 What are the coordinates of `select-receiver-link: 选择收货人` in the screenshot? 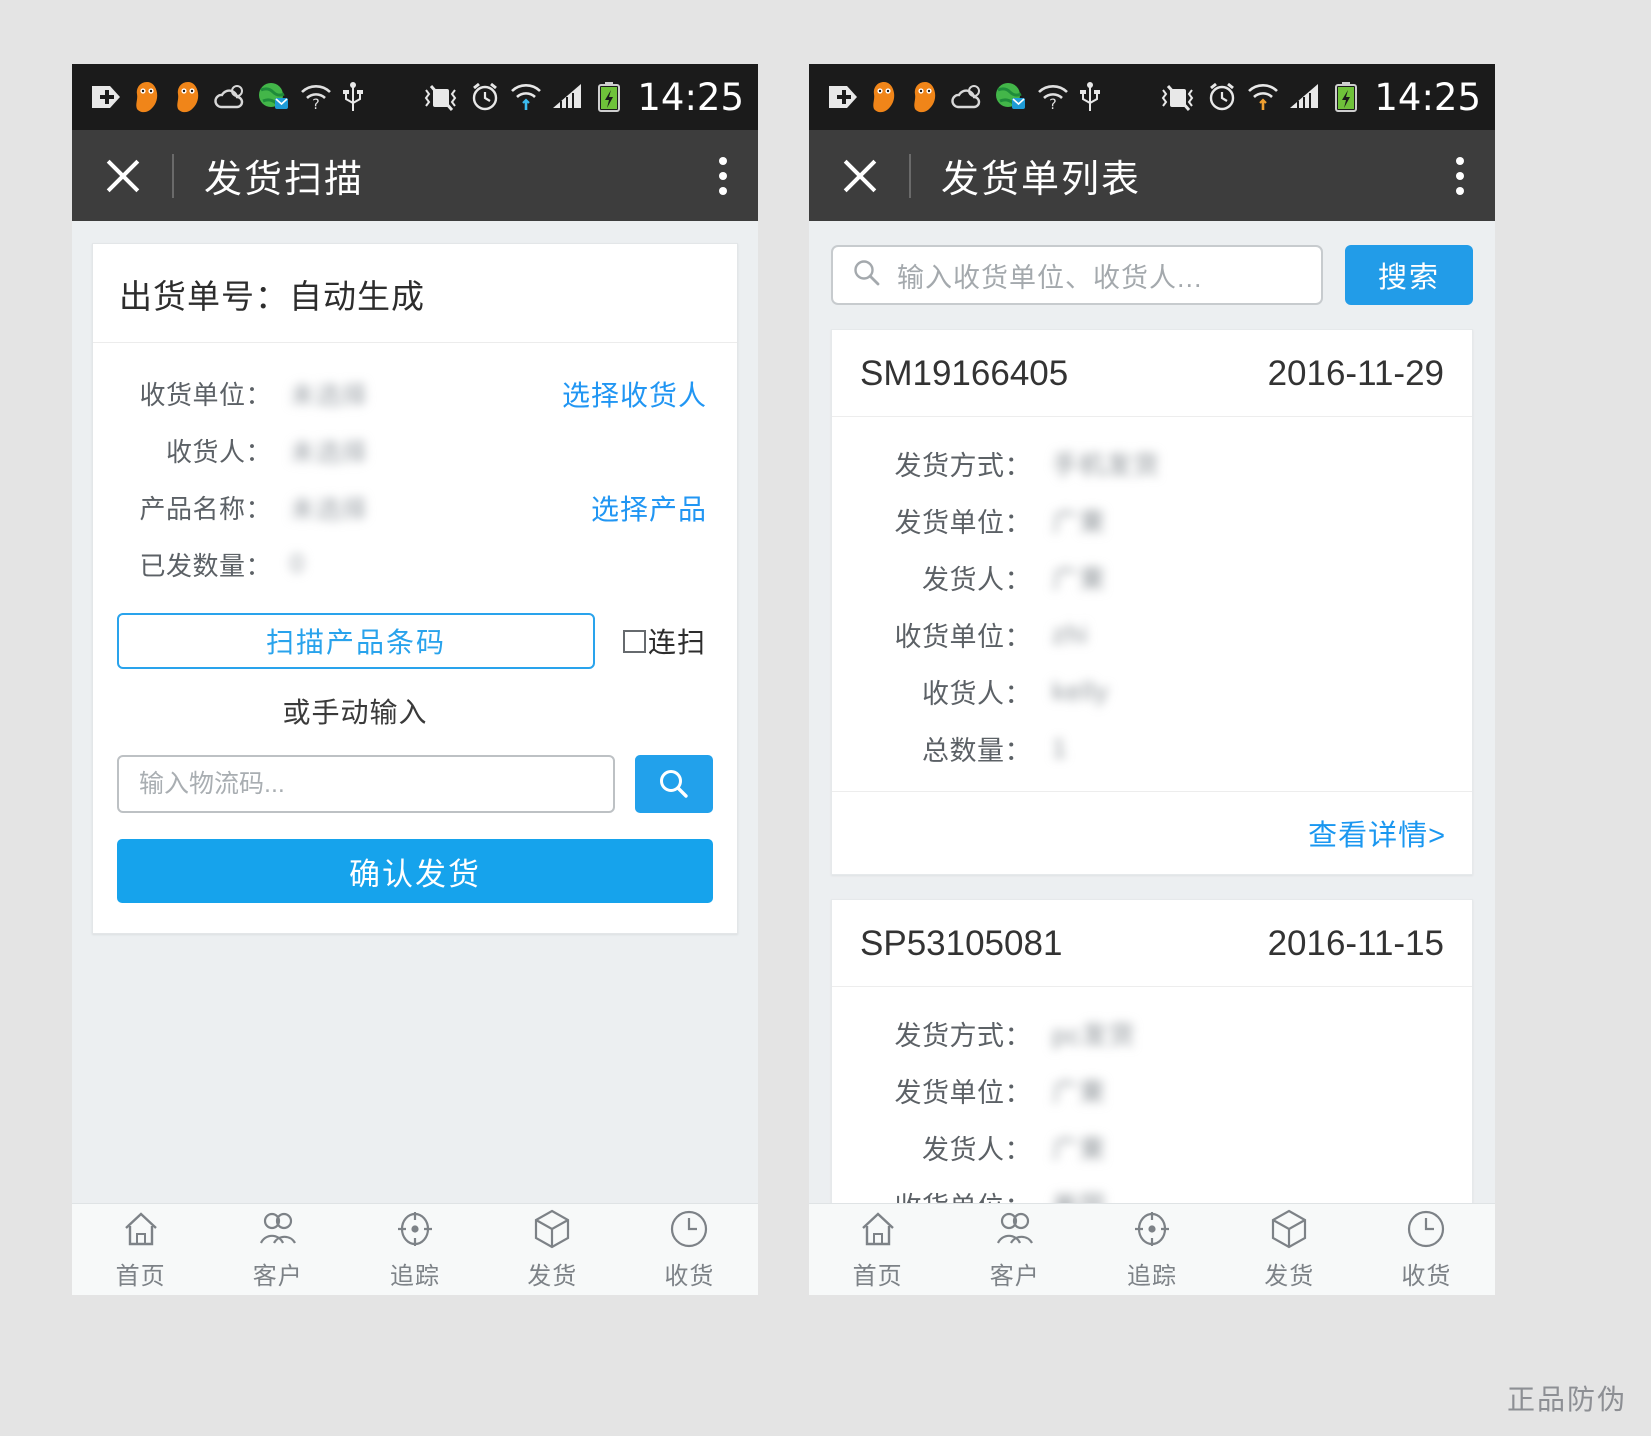 It's located at (637, 394).